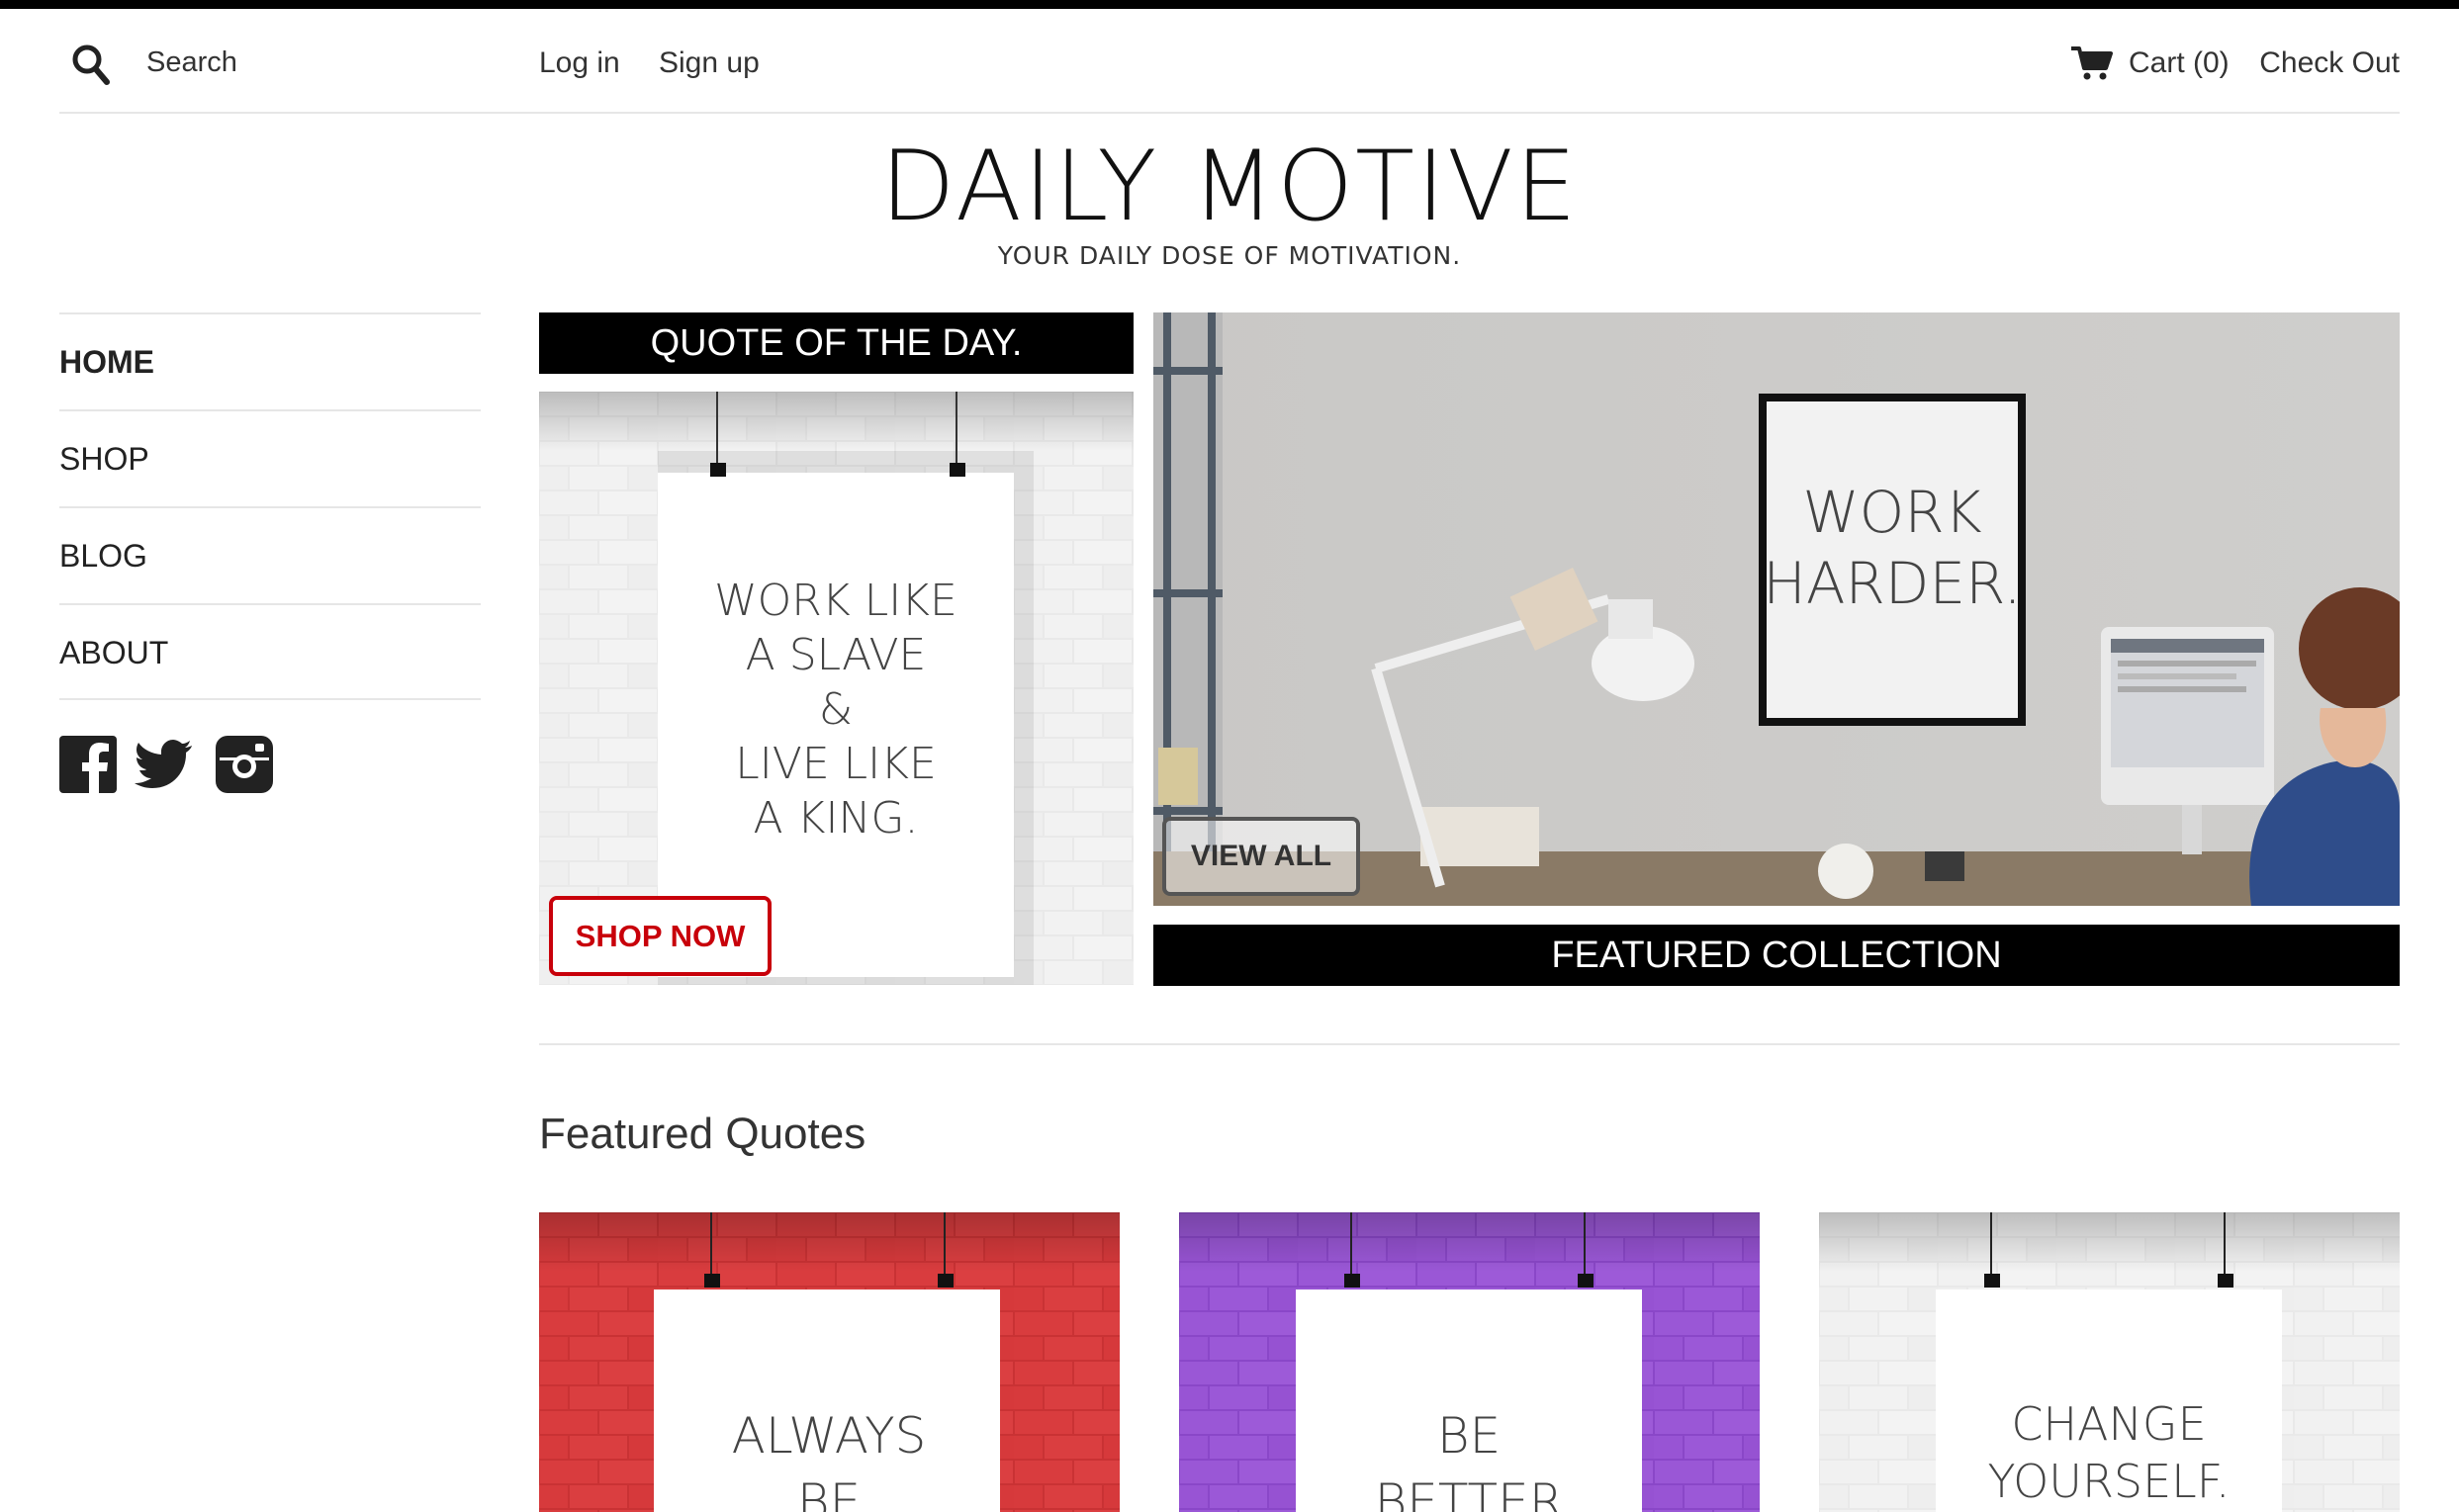 Image resolution: width=2459 pixels, height=1512 pixels. What do you see at coordinates (270, 651) in the screenshot?
I see `sidebar-item-about: ABOUT` at bounding box center [270, 651].